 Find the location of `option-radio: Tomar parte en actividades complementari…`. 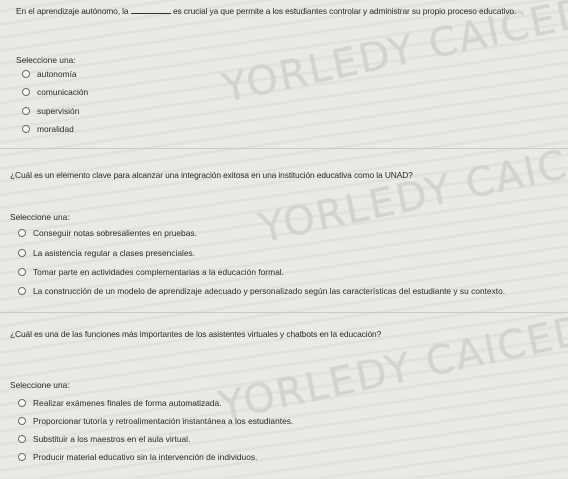

option-radio: Tomar parte en actividades complementari… is located at coordinates (151, 272).